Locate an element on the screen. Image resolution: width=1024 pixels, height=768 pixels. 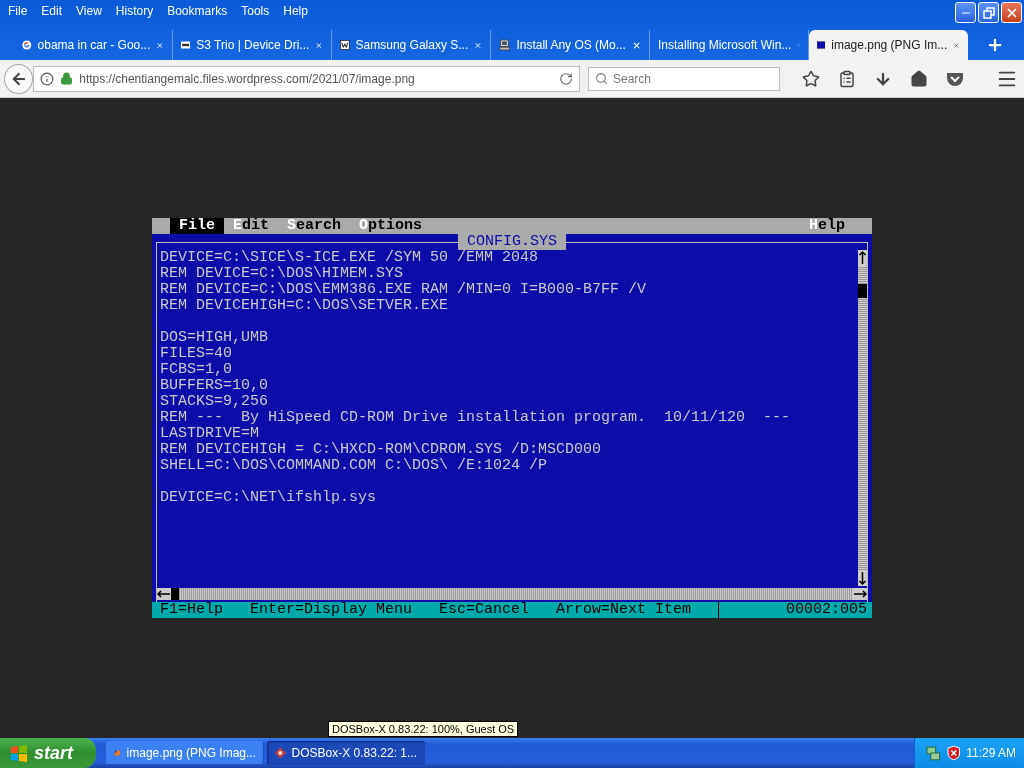
menu-item: View is located at coordinates (89, 11).